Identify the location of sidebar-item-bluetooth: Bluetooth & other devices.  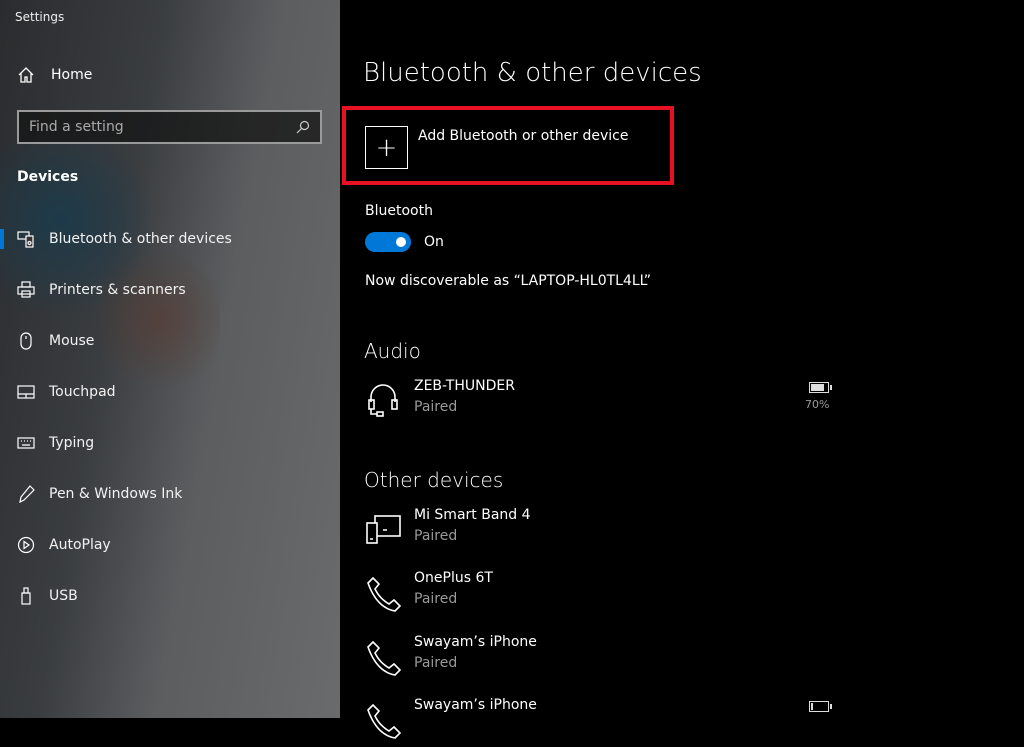
(170, 239).